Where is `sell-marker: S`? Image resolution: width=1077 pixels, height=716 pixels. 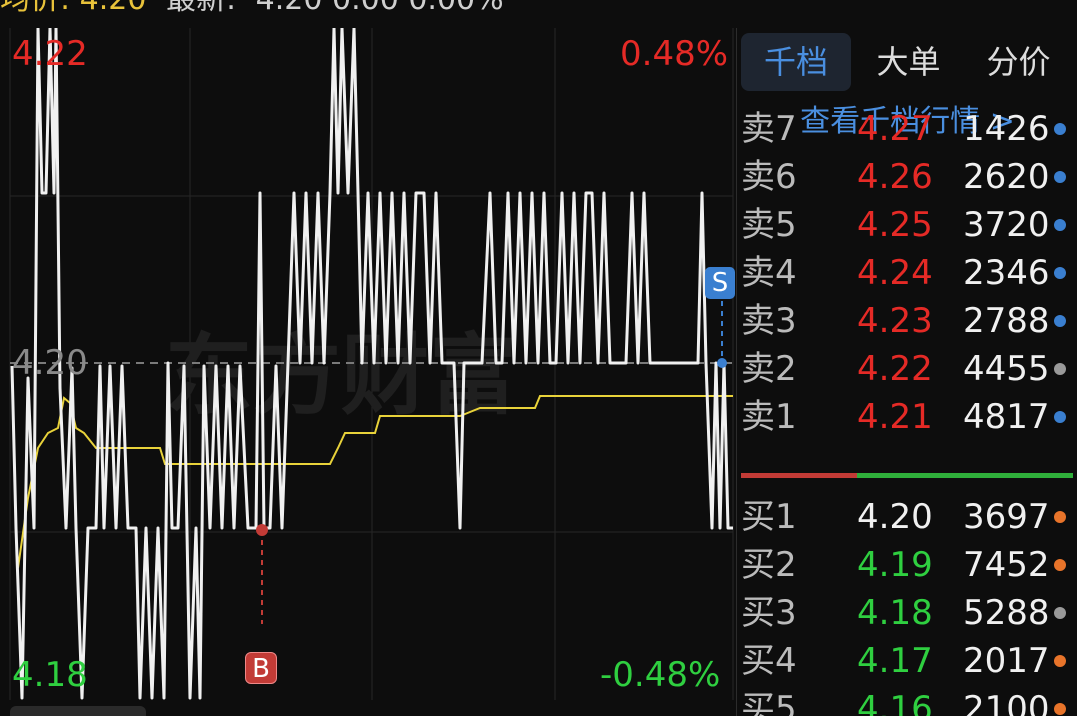
sell-marker: S is located at coordinates (720, 283).